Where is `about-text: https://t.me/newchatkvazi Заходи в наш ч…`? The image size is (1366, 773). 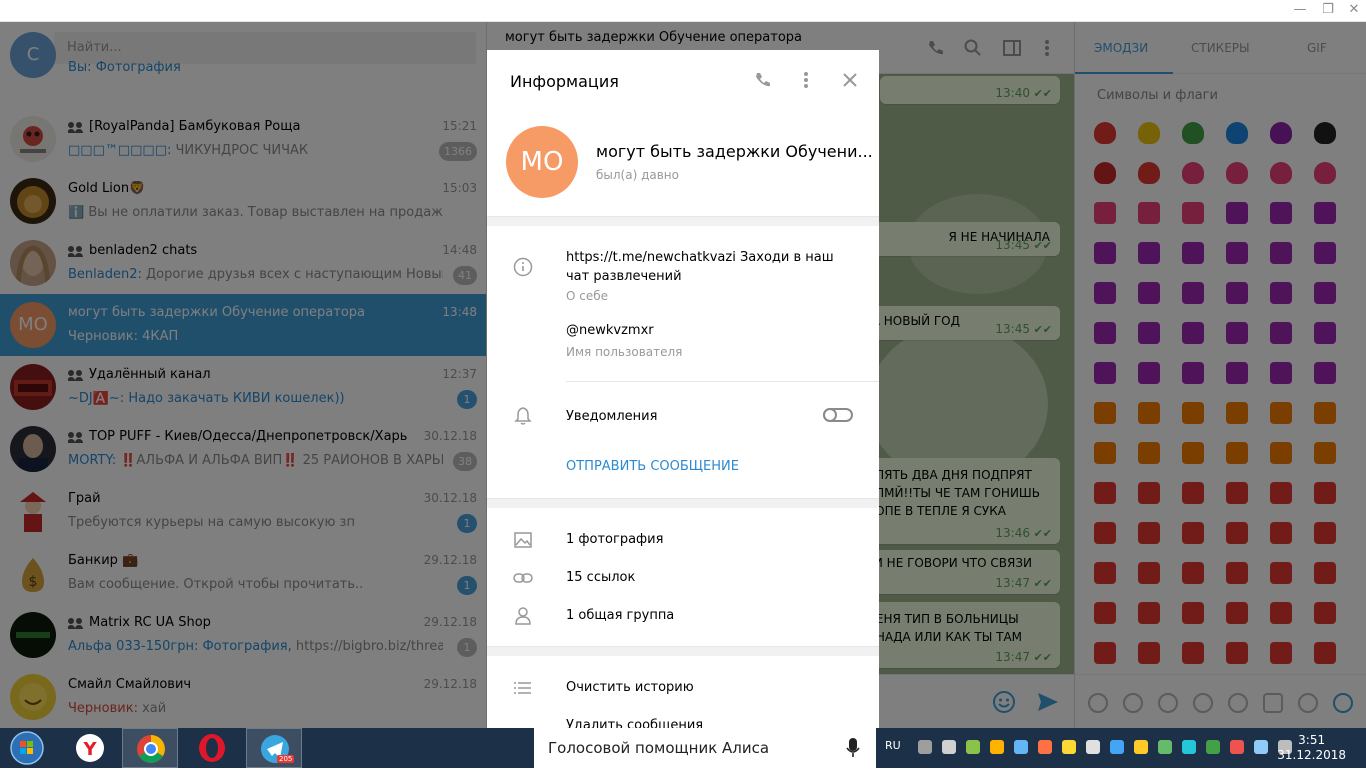
about-text: https://t.me/newchatkvazi Заходи в наш ч… is located at coordinates (711, 267).